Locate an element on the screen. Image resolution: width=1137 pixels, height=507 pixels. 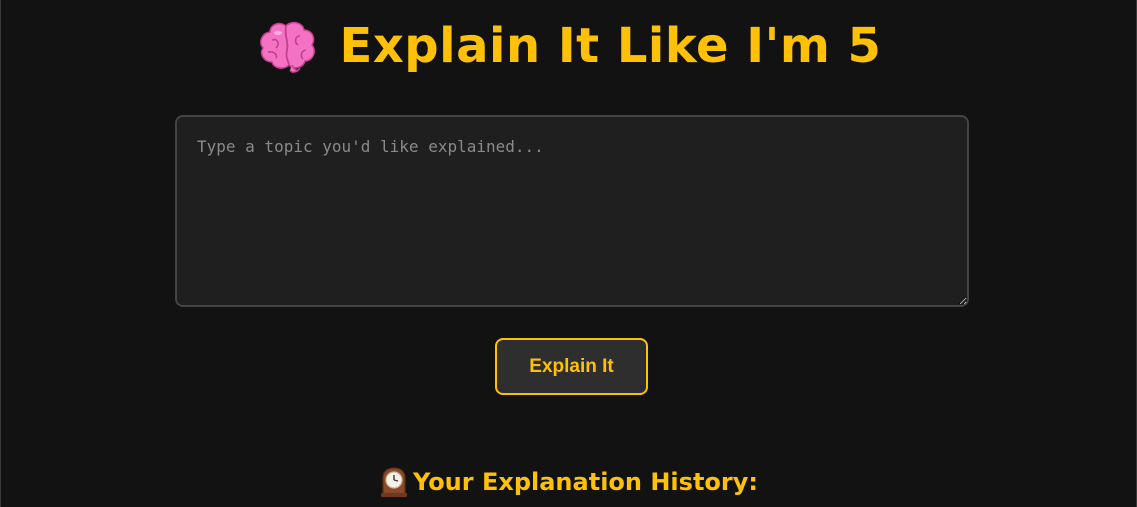
page-title: Explain It Like I'm 5 is located at coordinates (610, 46).